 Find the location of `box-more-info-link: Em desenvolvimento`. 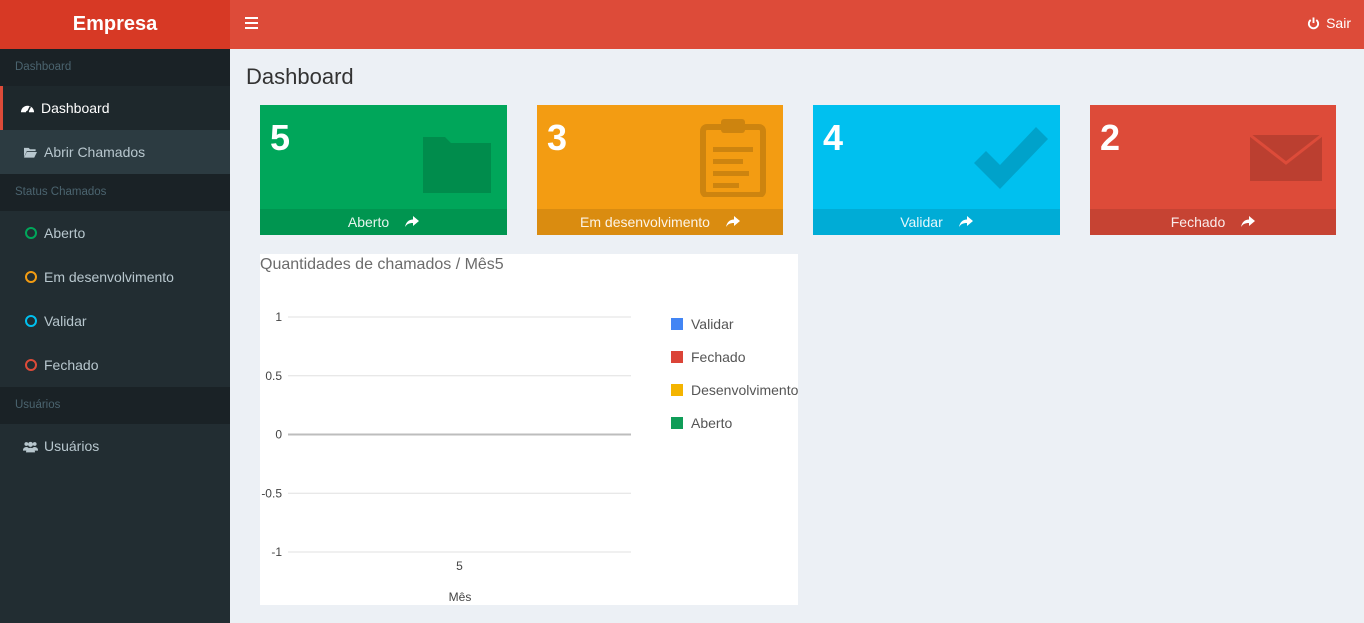

box-more-info-link: Em desenvolvimento is located at coordinates (660, 222).